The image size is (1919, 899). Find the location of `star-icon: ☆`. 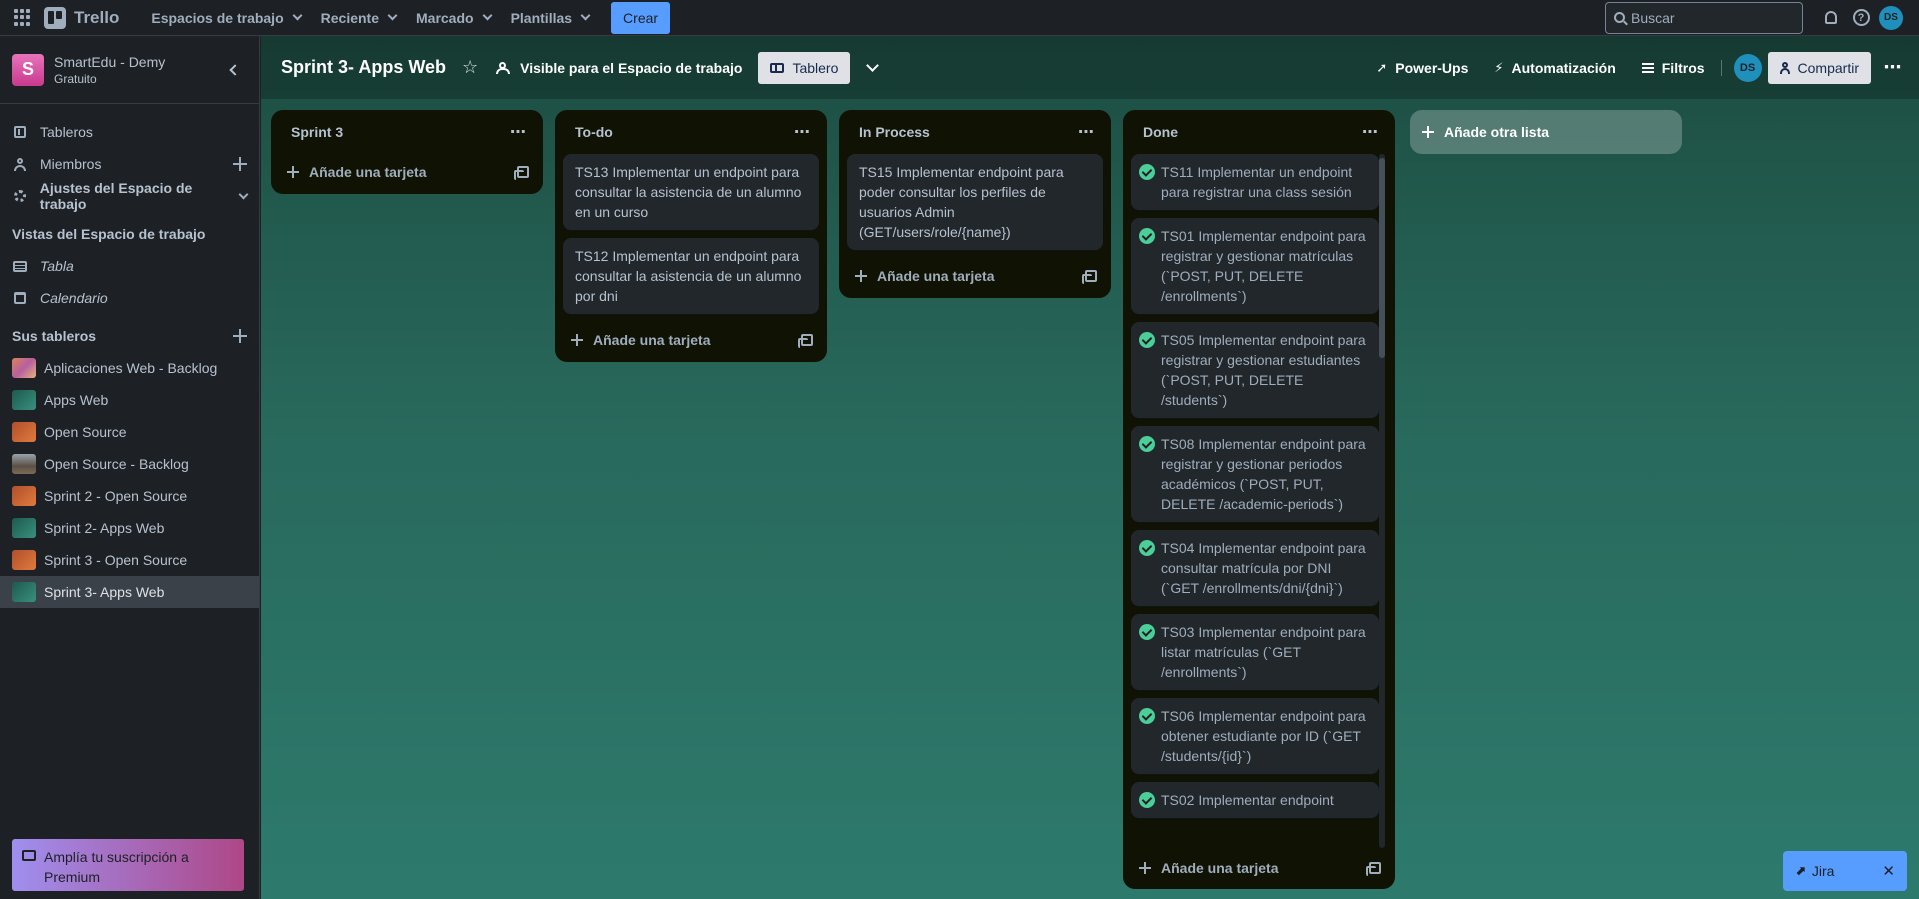

star-icon: ☆ is located at coordinates (470, 67).